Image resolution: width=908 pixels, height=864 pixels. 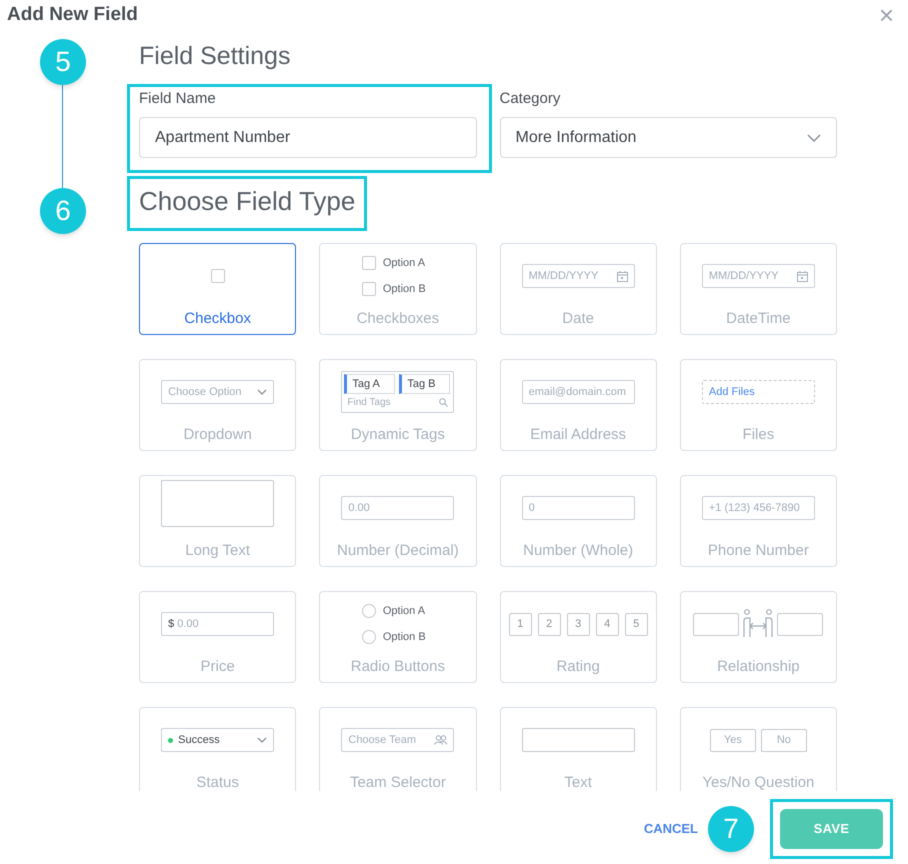 What do you see at coordinates (424, 384) in the screenshot?
I see `tag: Tag B` at bounding box center [424, 384].